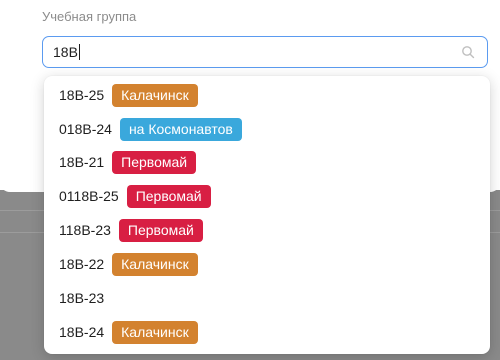 The image size is (500, 360). Describe the element at coordinates (82, 298) in the screenshot. I see `group-code: 18В-23` at that location.